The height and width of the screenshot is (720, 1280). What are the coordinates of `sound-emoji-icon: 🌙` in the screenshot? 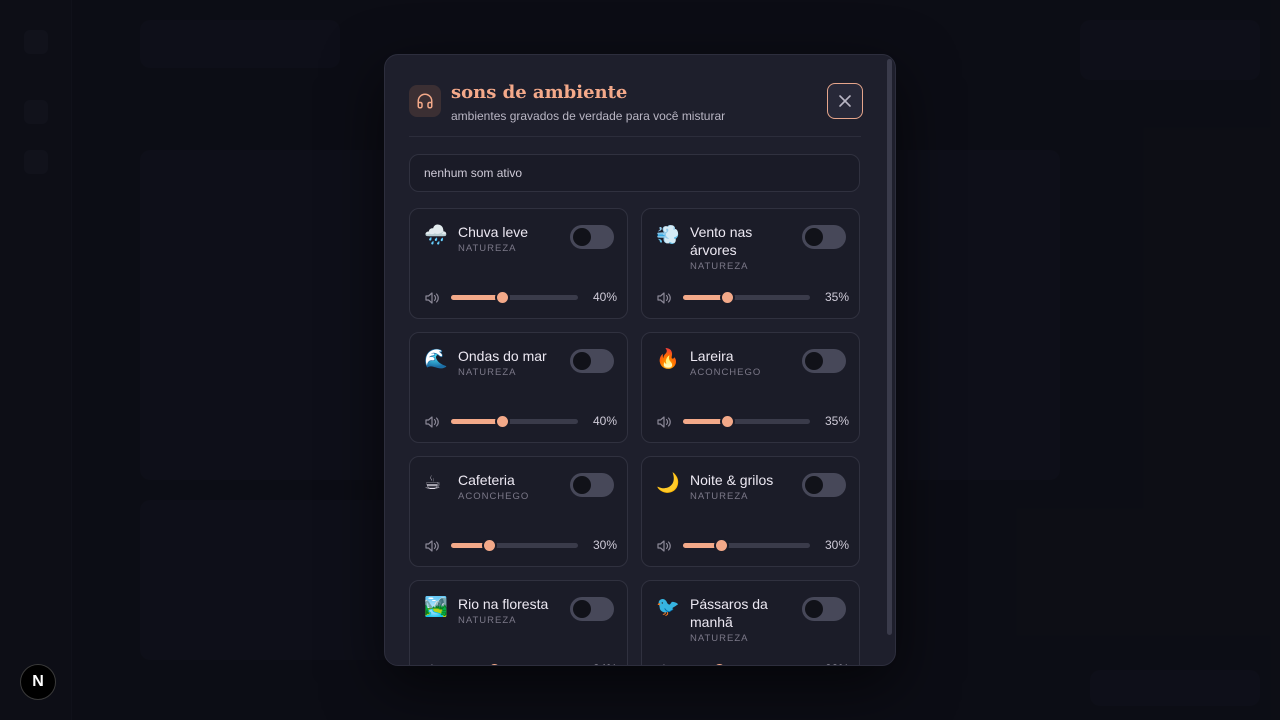 It's located at (668, 483).